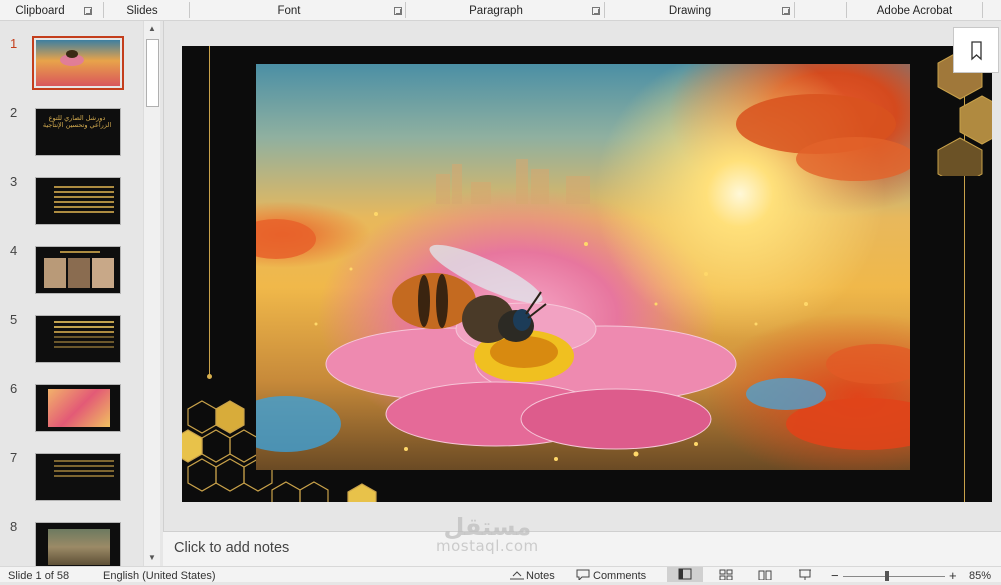 The image size is (1001, 585). Describe the element at coordinates (40, 11) in the screenshot. I see `group-clipboard: Clipboard` at that location.